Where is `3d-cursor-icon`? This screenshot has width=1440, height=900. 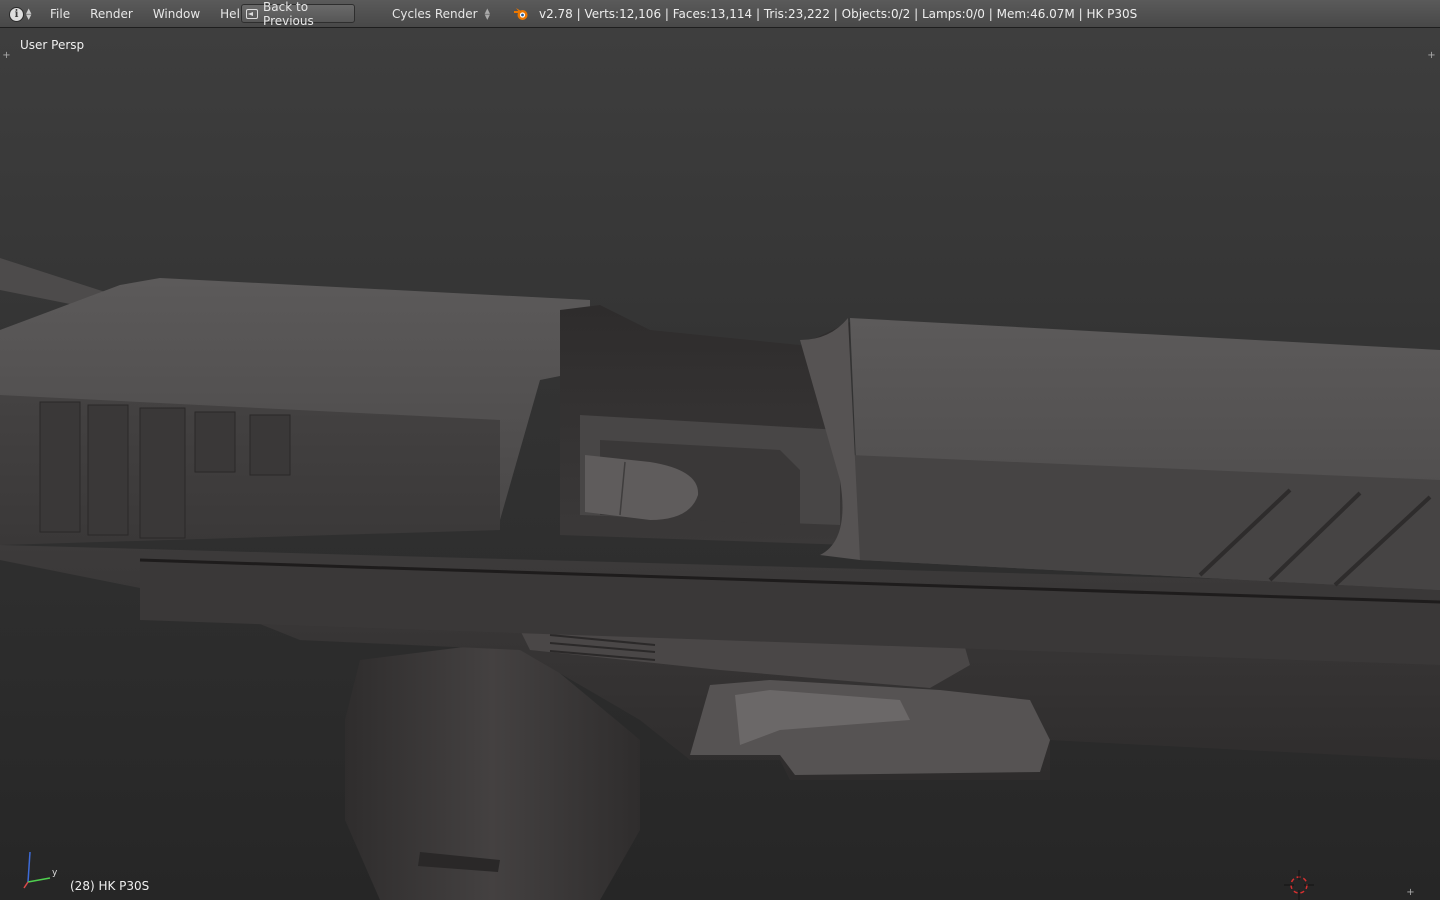 3d-cursor-icon is located at coordinates (1299, 885).